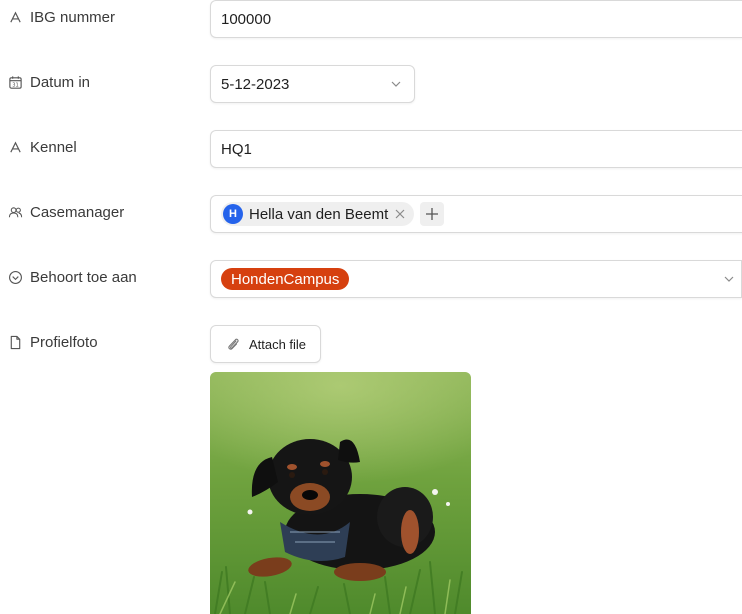 The height and width of the screenshot is (614, 742). Describe the element at coordinates (476, 279) in the screenshot. I see `behoort-select: HondenCampus` at that location.